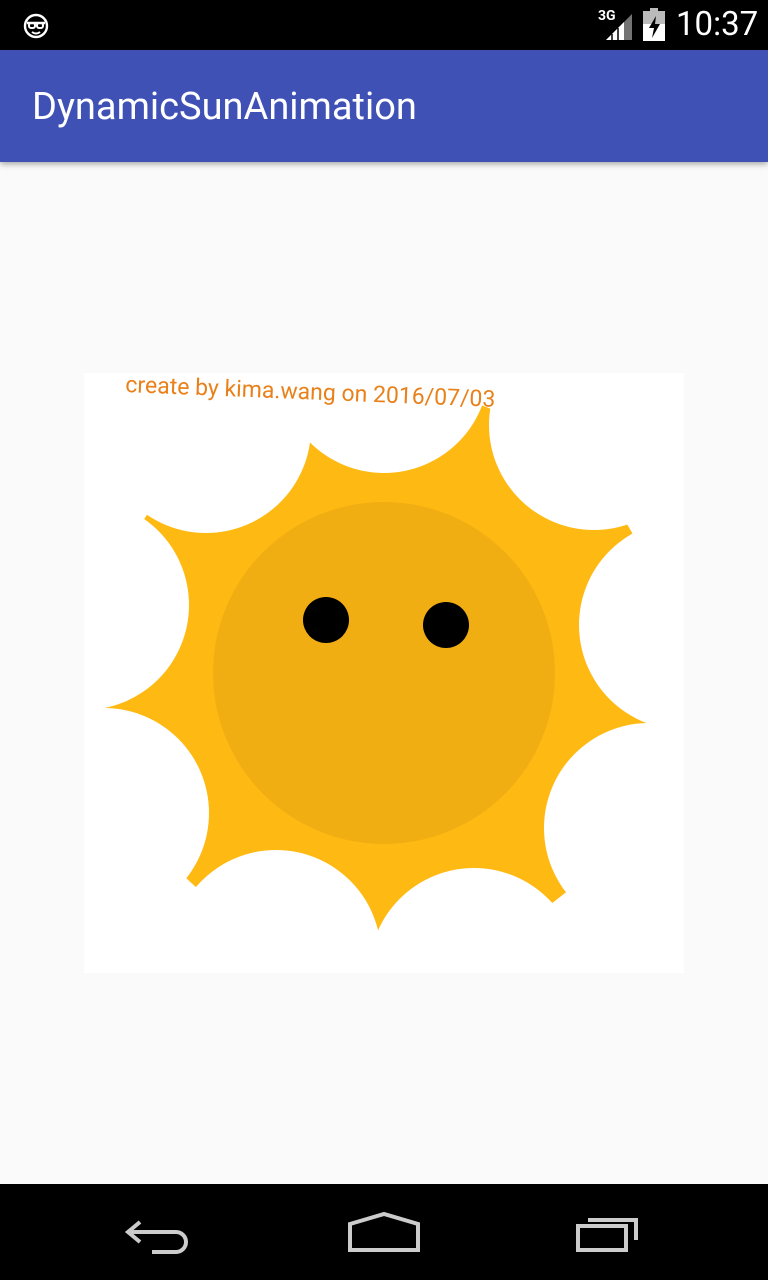 The image size is (768, 1280). Describe the element at coordinates (446, 625) in the screenshot. I see `right-eye` at that location.